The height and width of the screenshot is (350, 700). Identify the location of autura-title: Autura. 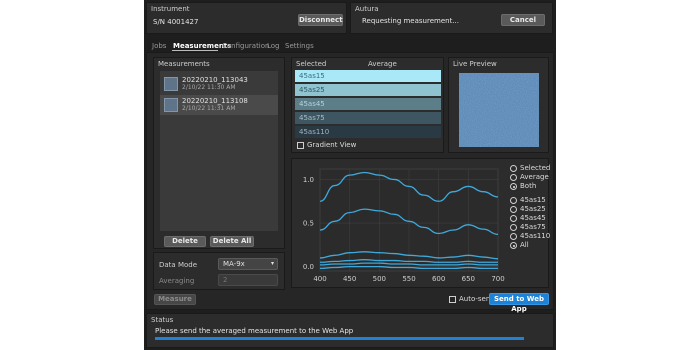
(367, 9).